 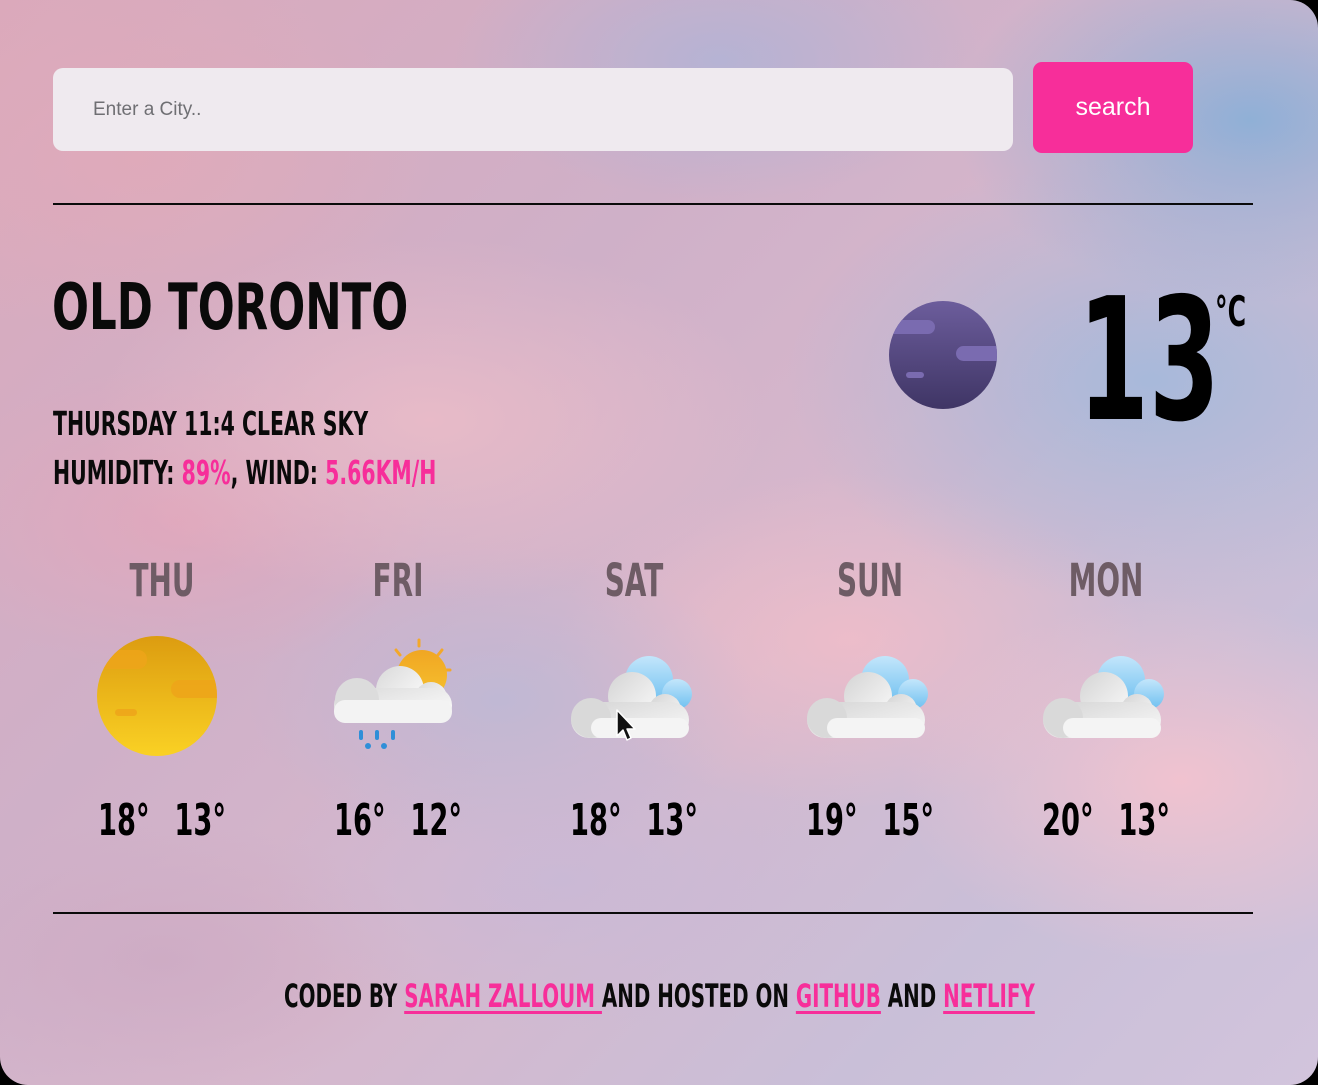 What do you see at coordinates (117, 472) in the screenshot?
I see `humidity-label: Humidity:` at bounding box center [117, 472].